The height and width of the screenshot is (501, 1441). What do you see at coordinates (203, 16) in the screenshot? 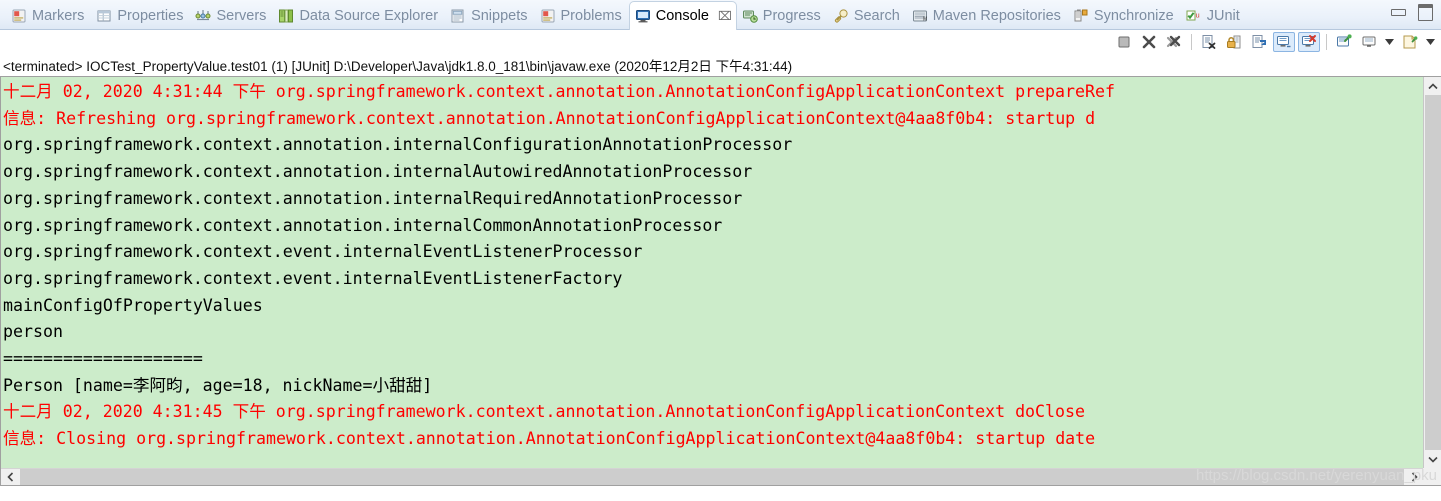
I see `servers-icon` at bounding box center [203, 16].